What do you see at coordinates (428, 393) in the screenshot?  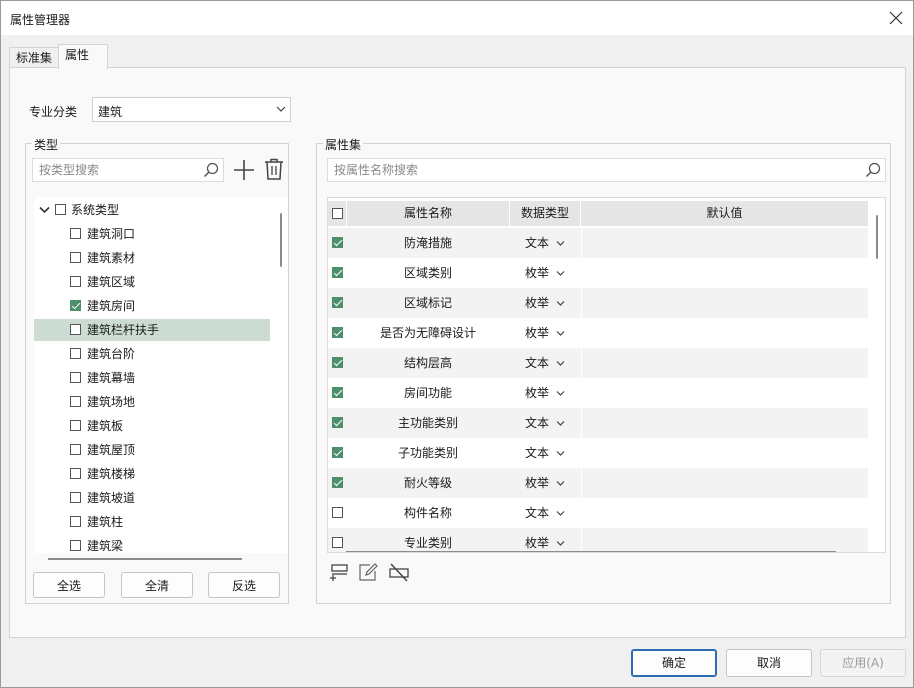 I see `attribute-name-cell: 房间功能` at bounding box center [428, 393].